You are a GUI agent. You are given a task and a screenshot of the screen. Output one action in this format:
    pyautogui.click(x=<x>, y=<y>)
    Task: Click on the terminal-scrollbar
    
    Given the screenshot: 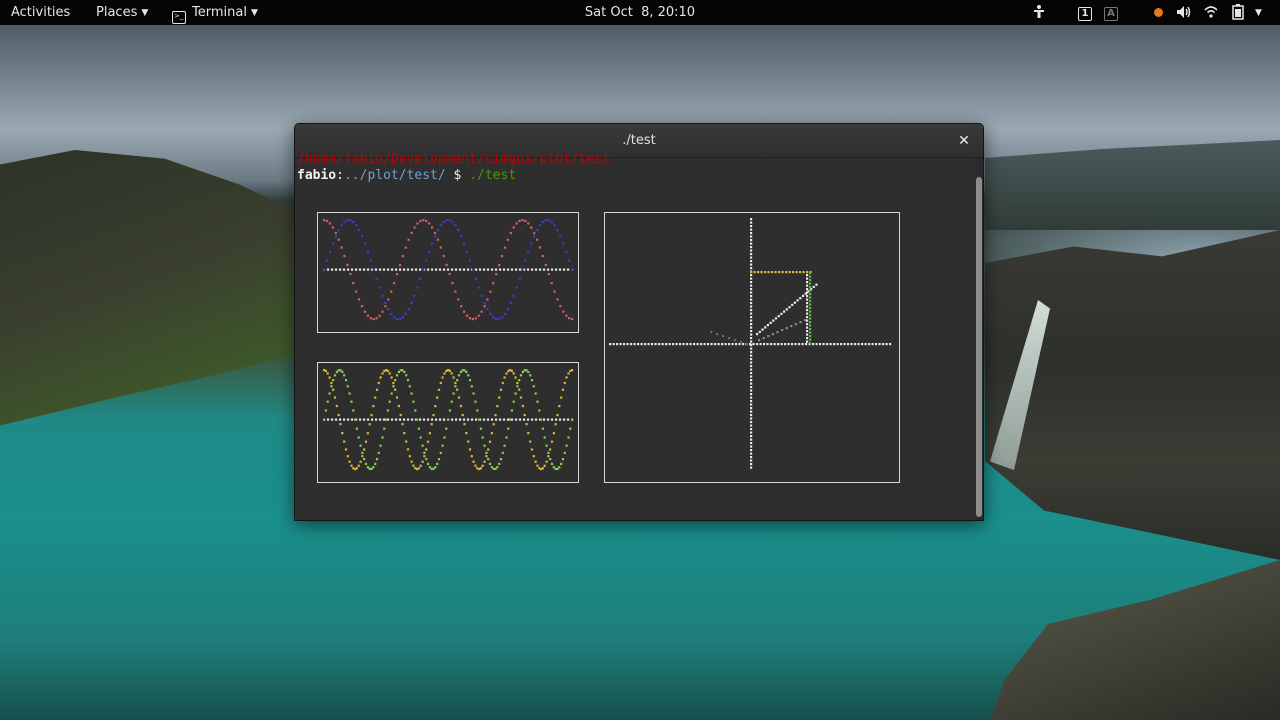 What is the action you would take?
    pyautogui.click(x=979, y=339)
    